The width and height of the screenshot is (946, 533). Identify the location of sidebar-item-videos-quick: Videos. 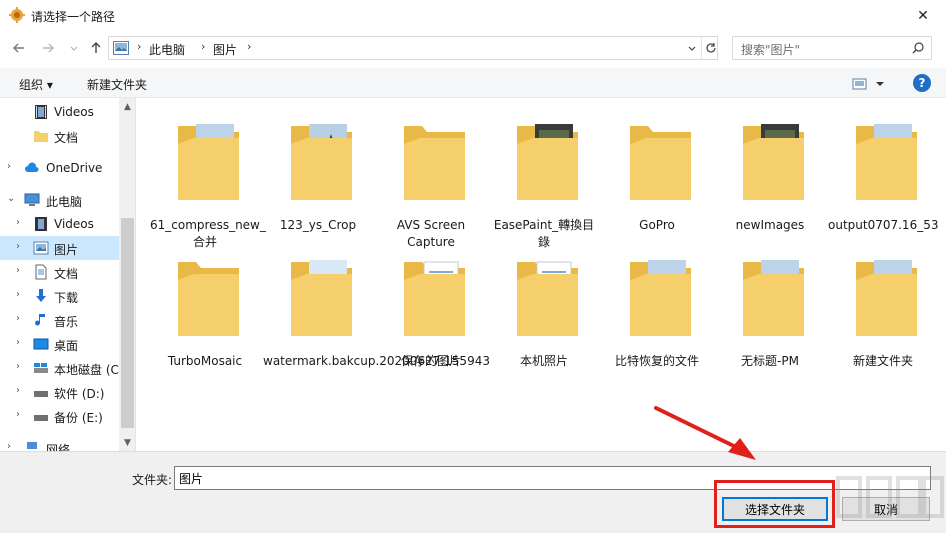
(59, 112).